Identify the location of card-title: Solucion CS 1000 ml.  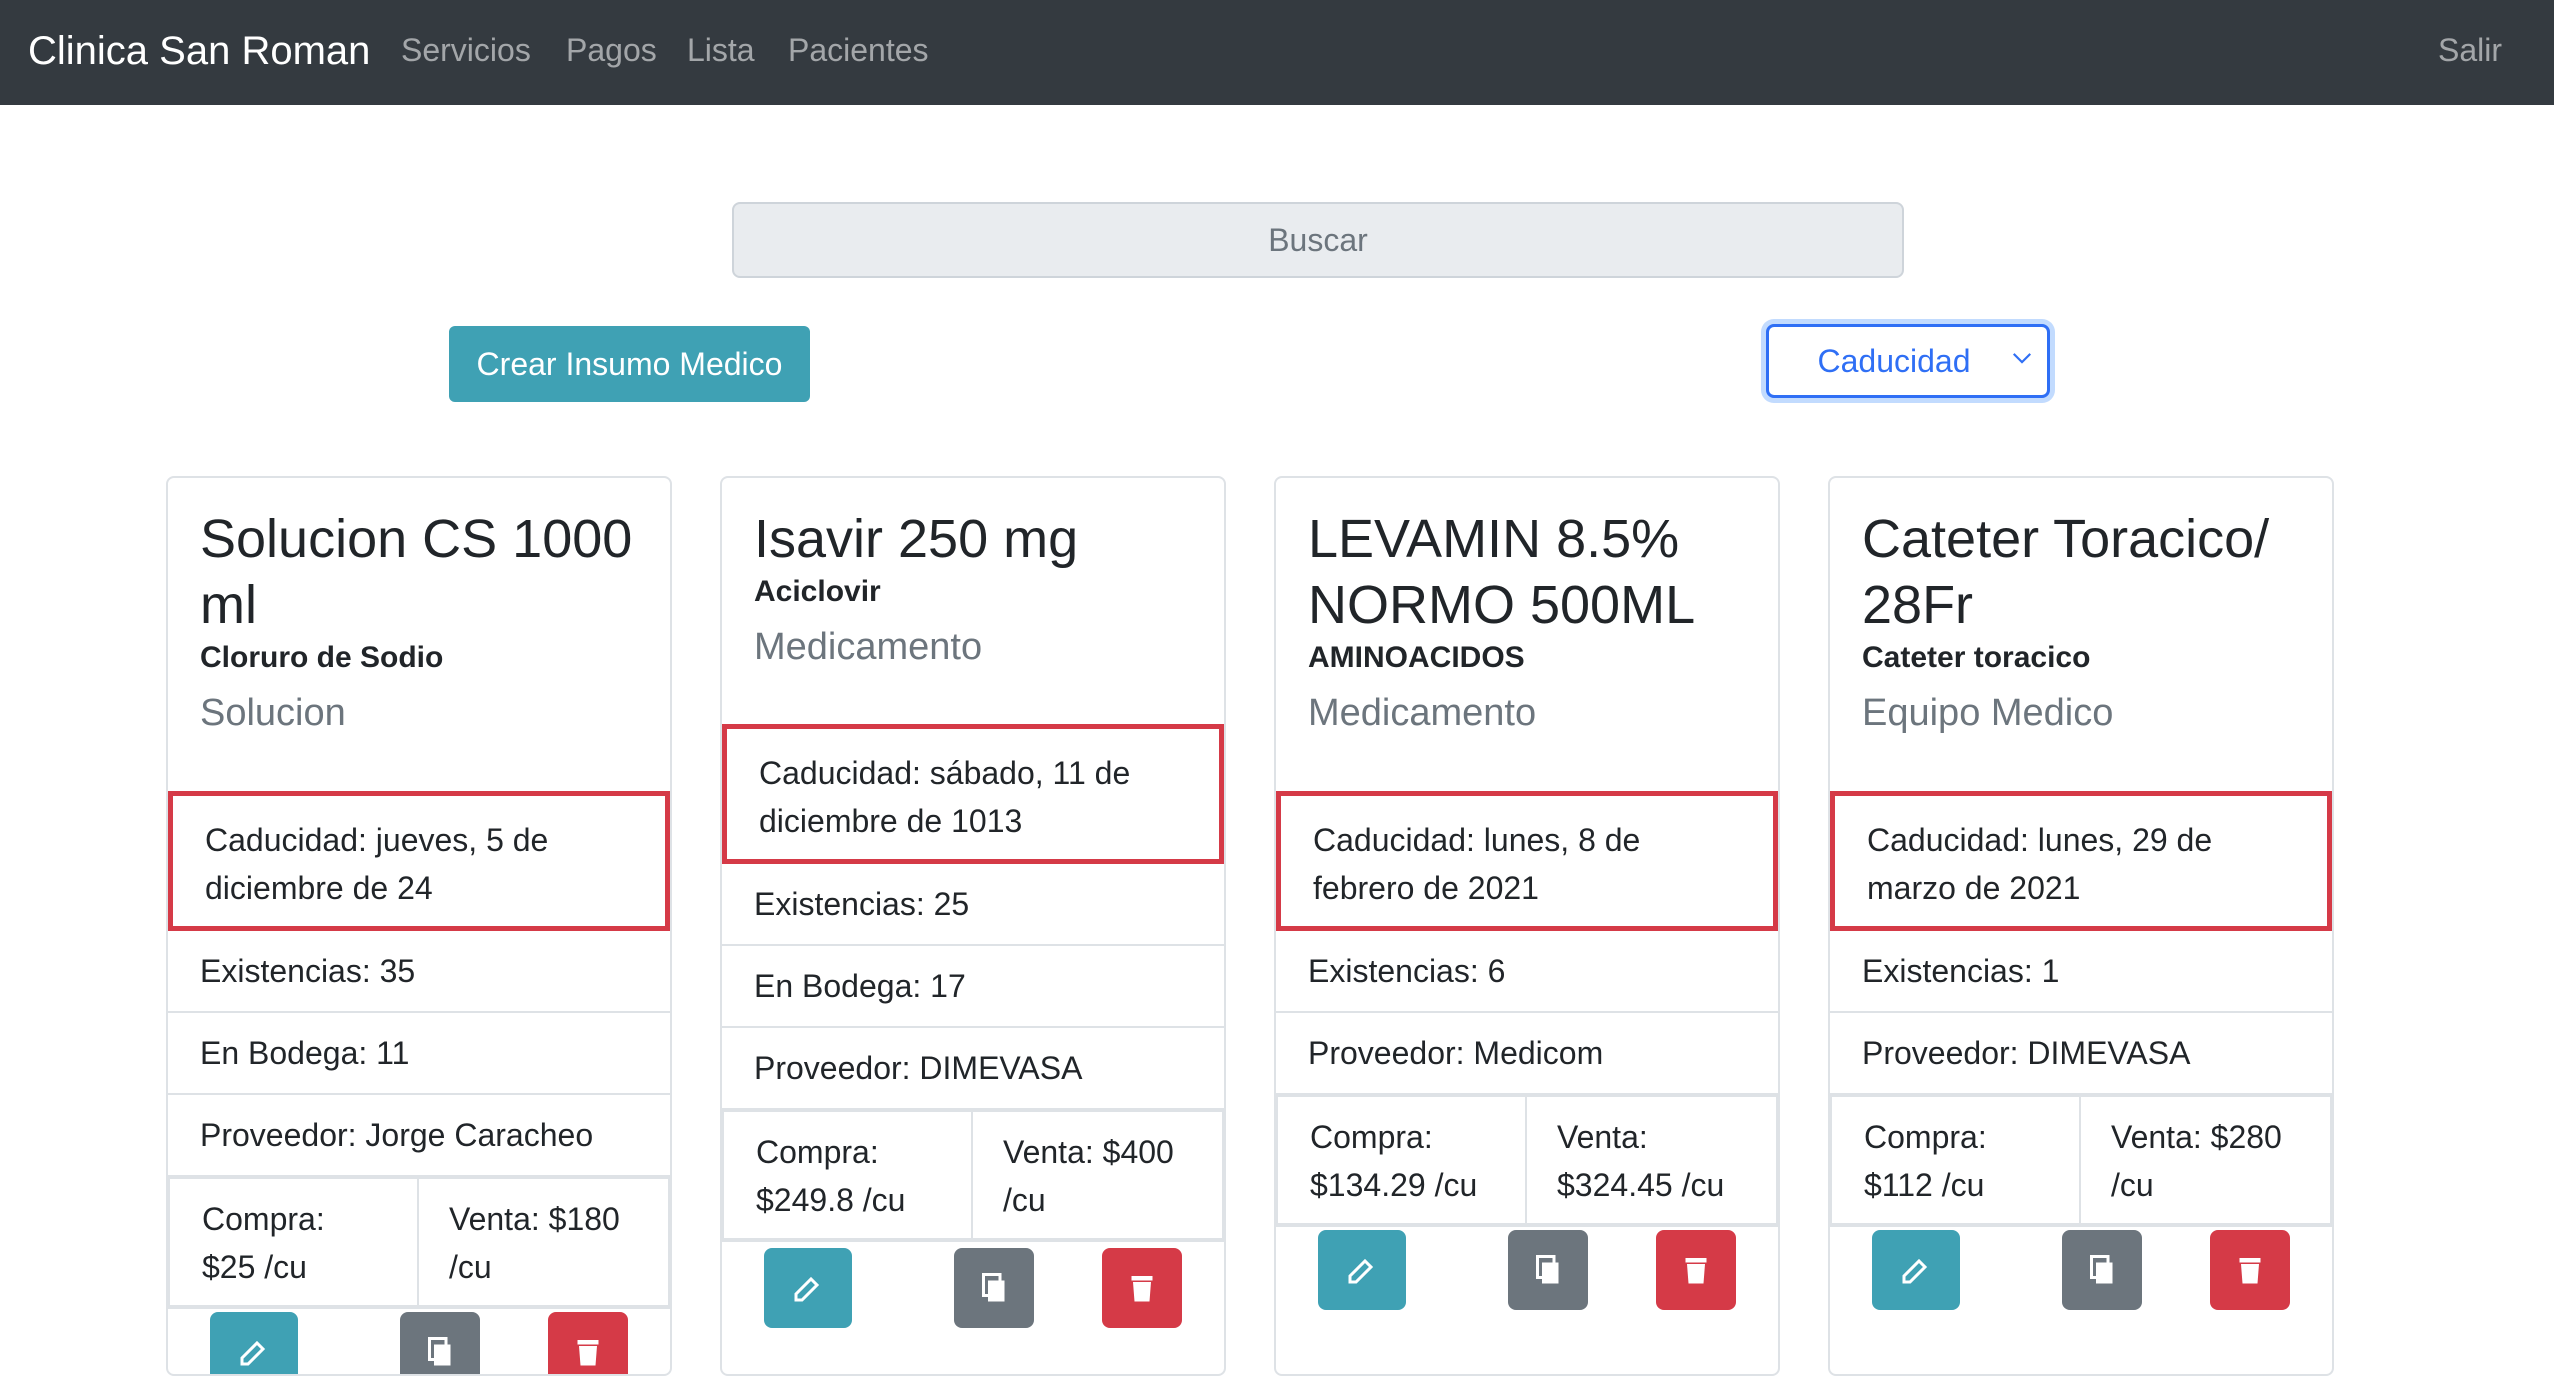
(416, 572).